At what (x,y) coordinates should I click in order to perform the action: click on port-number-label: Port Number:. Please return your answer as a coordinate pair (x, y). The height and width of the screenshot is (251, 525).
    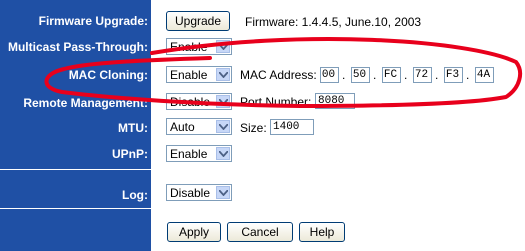
    Looking at the image, I should click on (276, 102).